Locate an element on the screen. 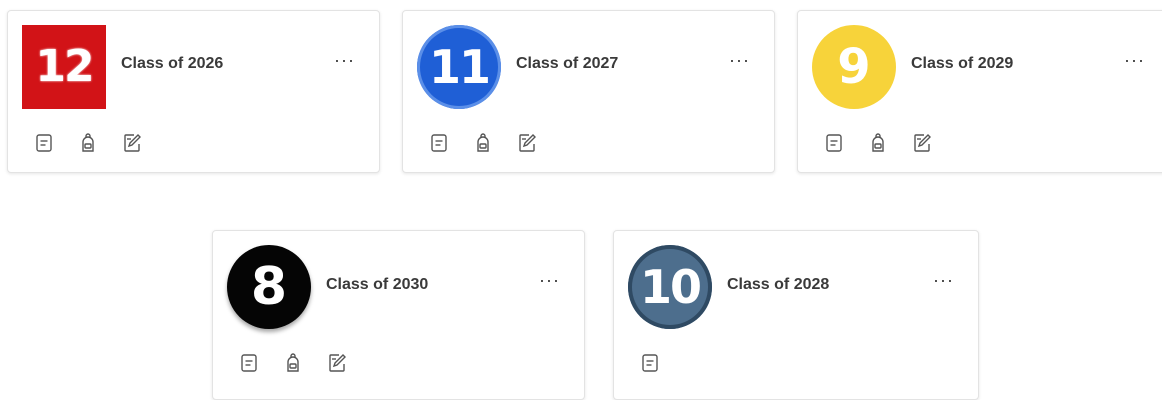 The image size is (1162, 400). class-logo-11: 11 is located at coordinates (459, 67).